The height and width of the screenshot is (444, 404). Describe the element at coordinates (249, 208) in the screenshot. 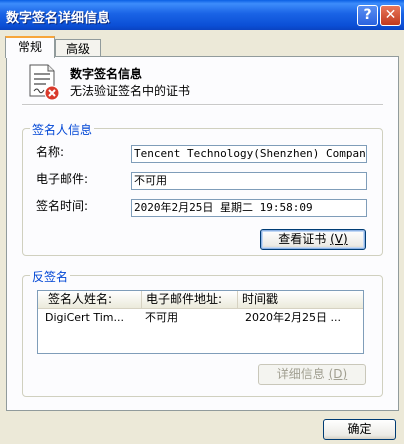

I see `signing-time-field: 2020年2月25日 星期二 19:58:09` at that location.